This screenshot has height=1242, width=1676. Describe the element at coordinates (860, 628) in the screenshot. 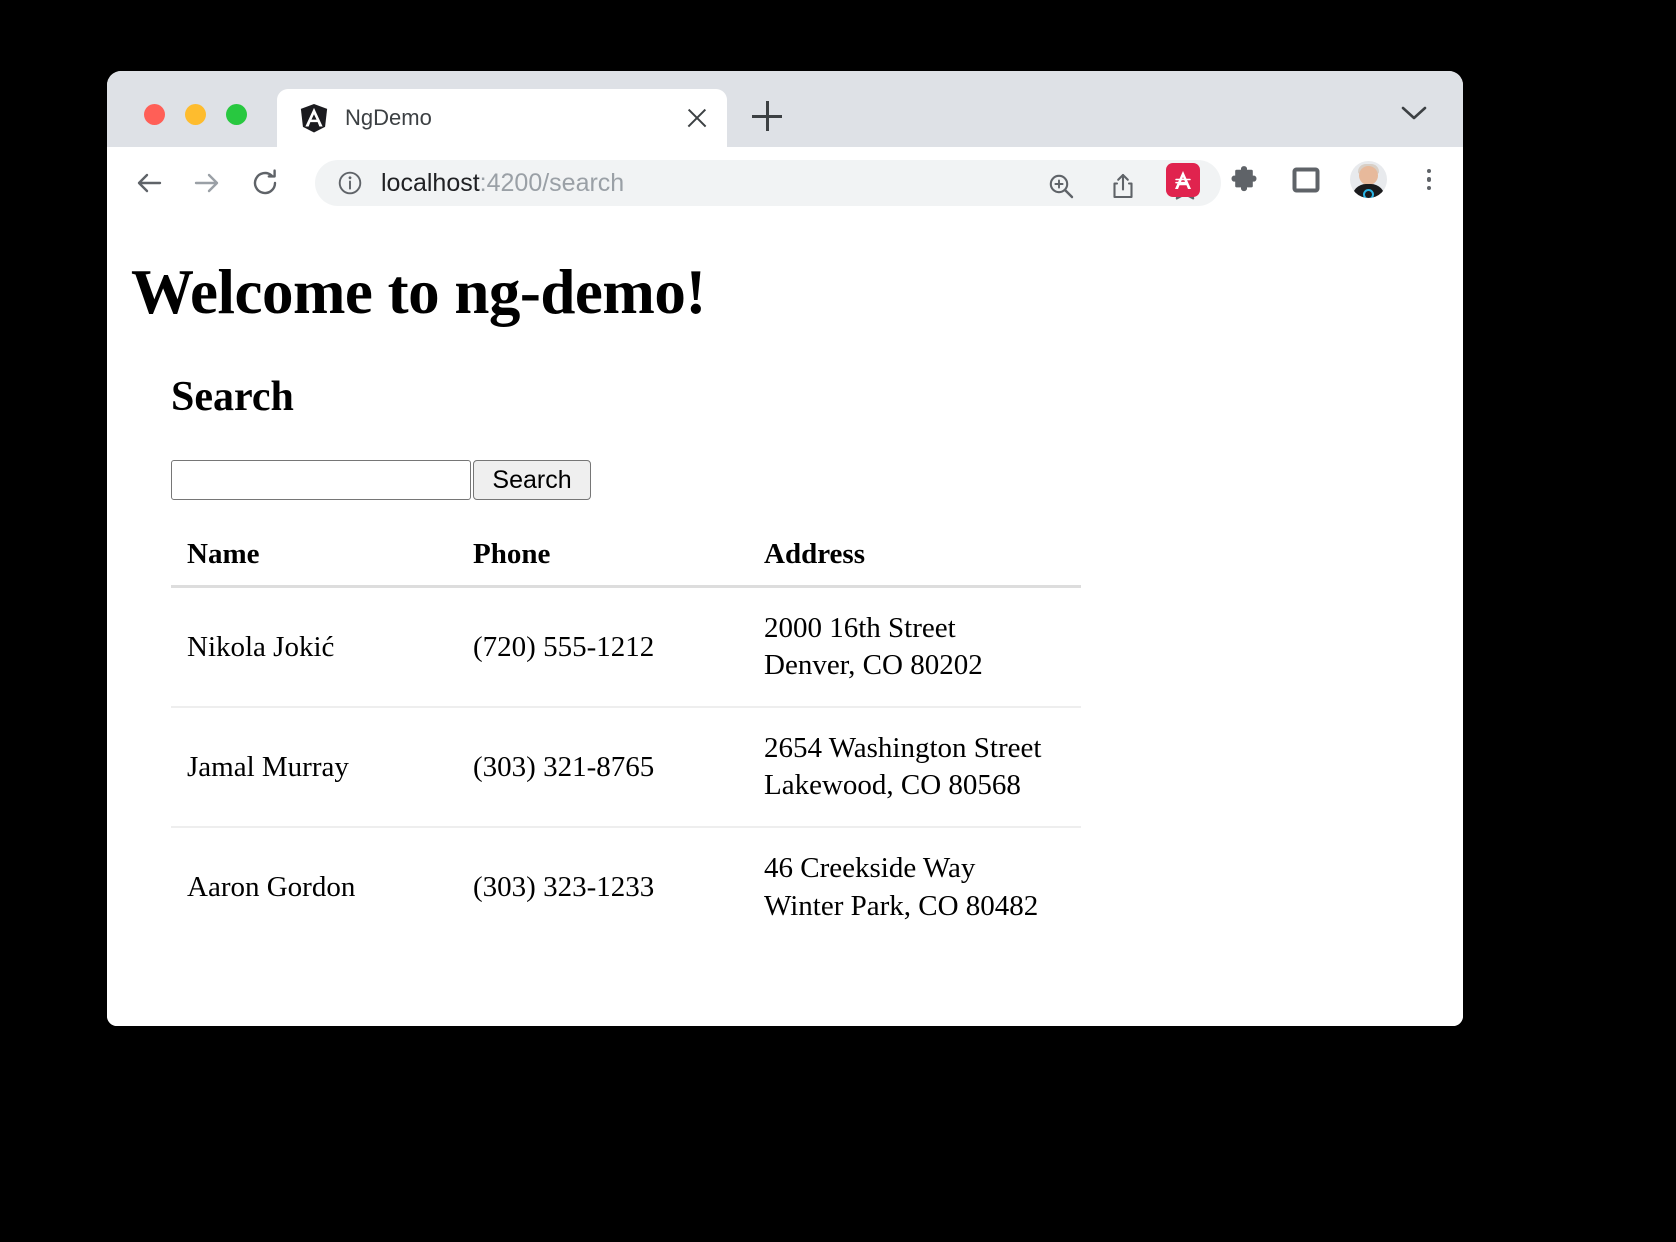

I see `address-line-1: 2000 16th Street` at that location.